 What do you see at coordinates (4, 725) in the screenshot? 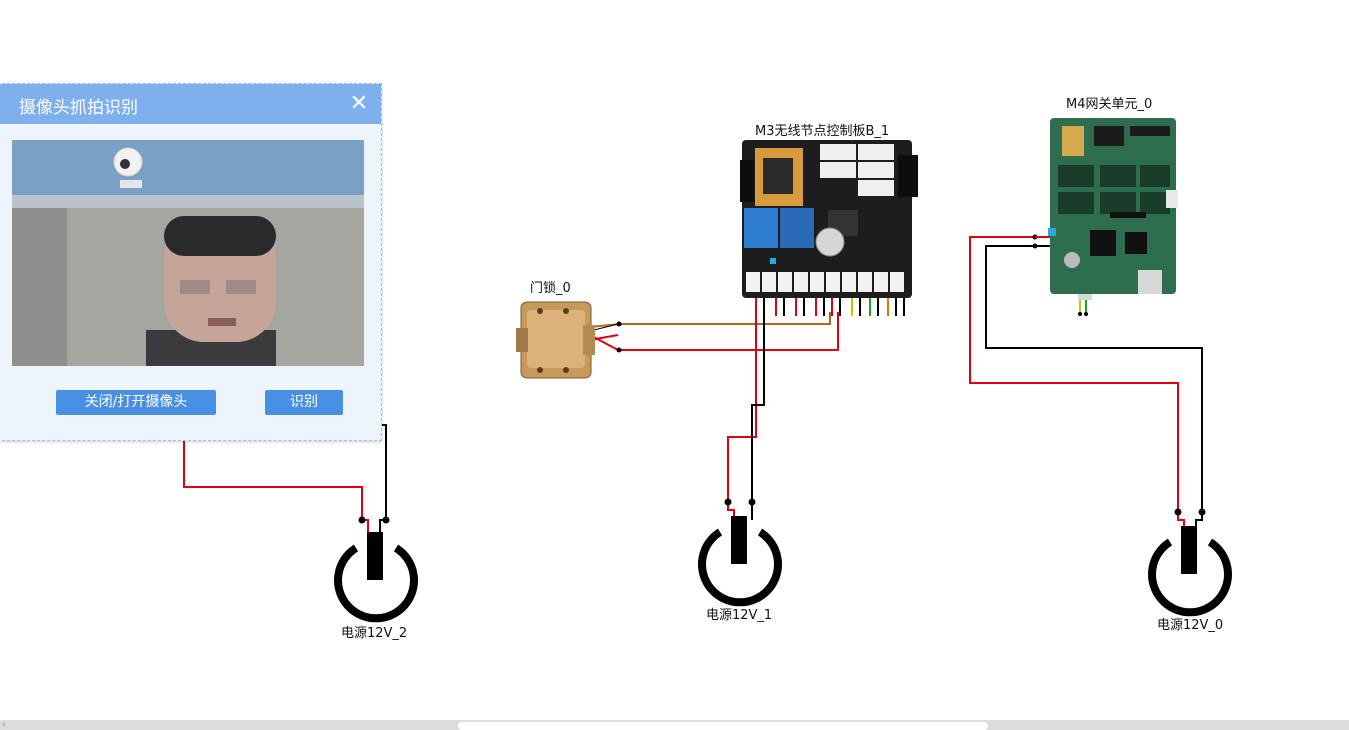
I see `scroll-left-icon: ‹` at bounding box center [4, 725].